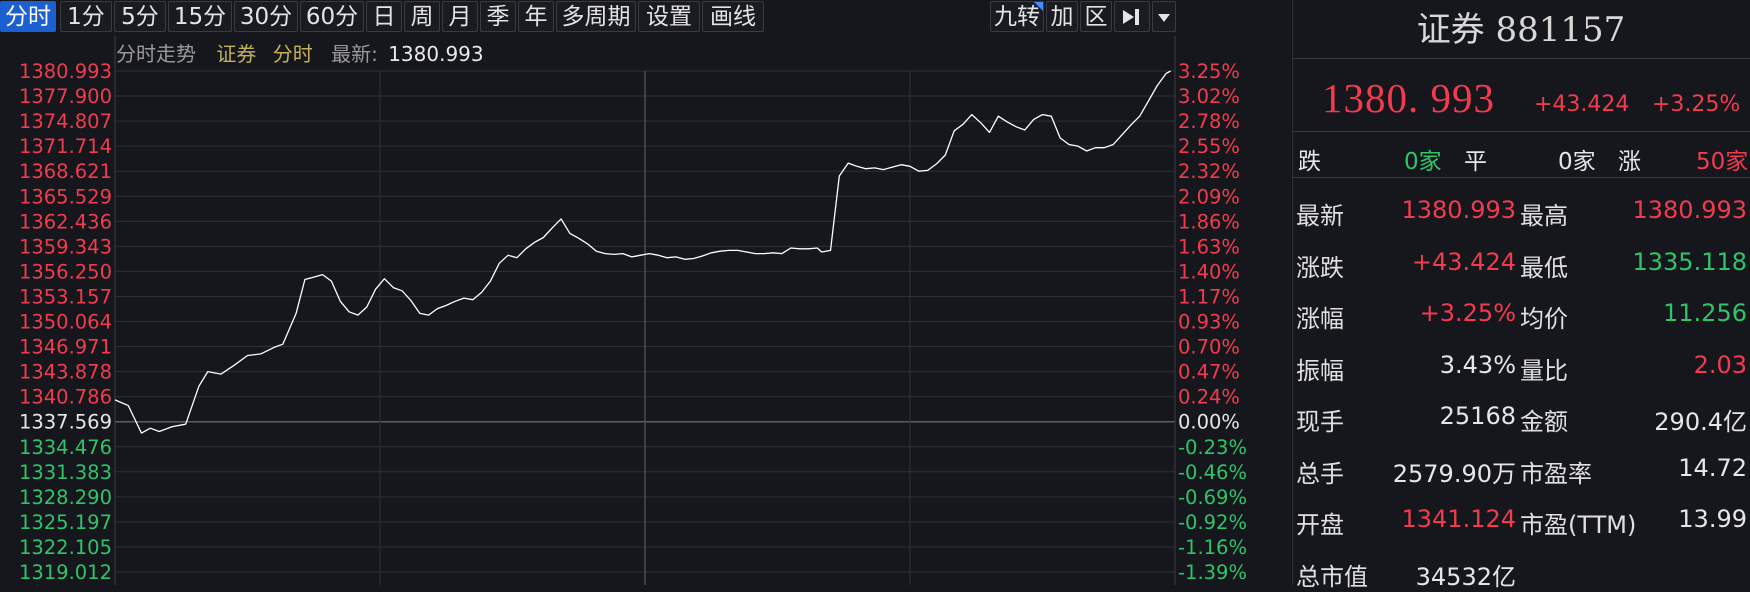  I want to click on y-tick-label-right: -1.16%, so click(1212, 547).